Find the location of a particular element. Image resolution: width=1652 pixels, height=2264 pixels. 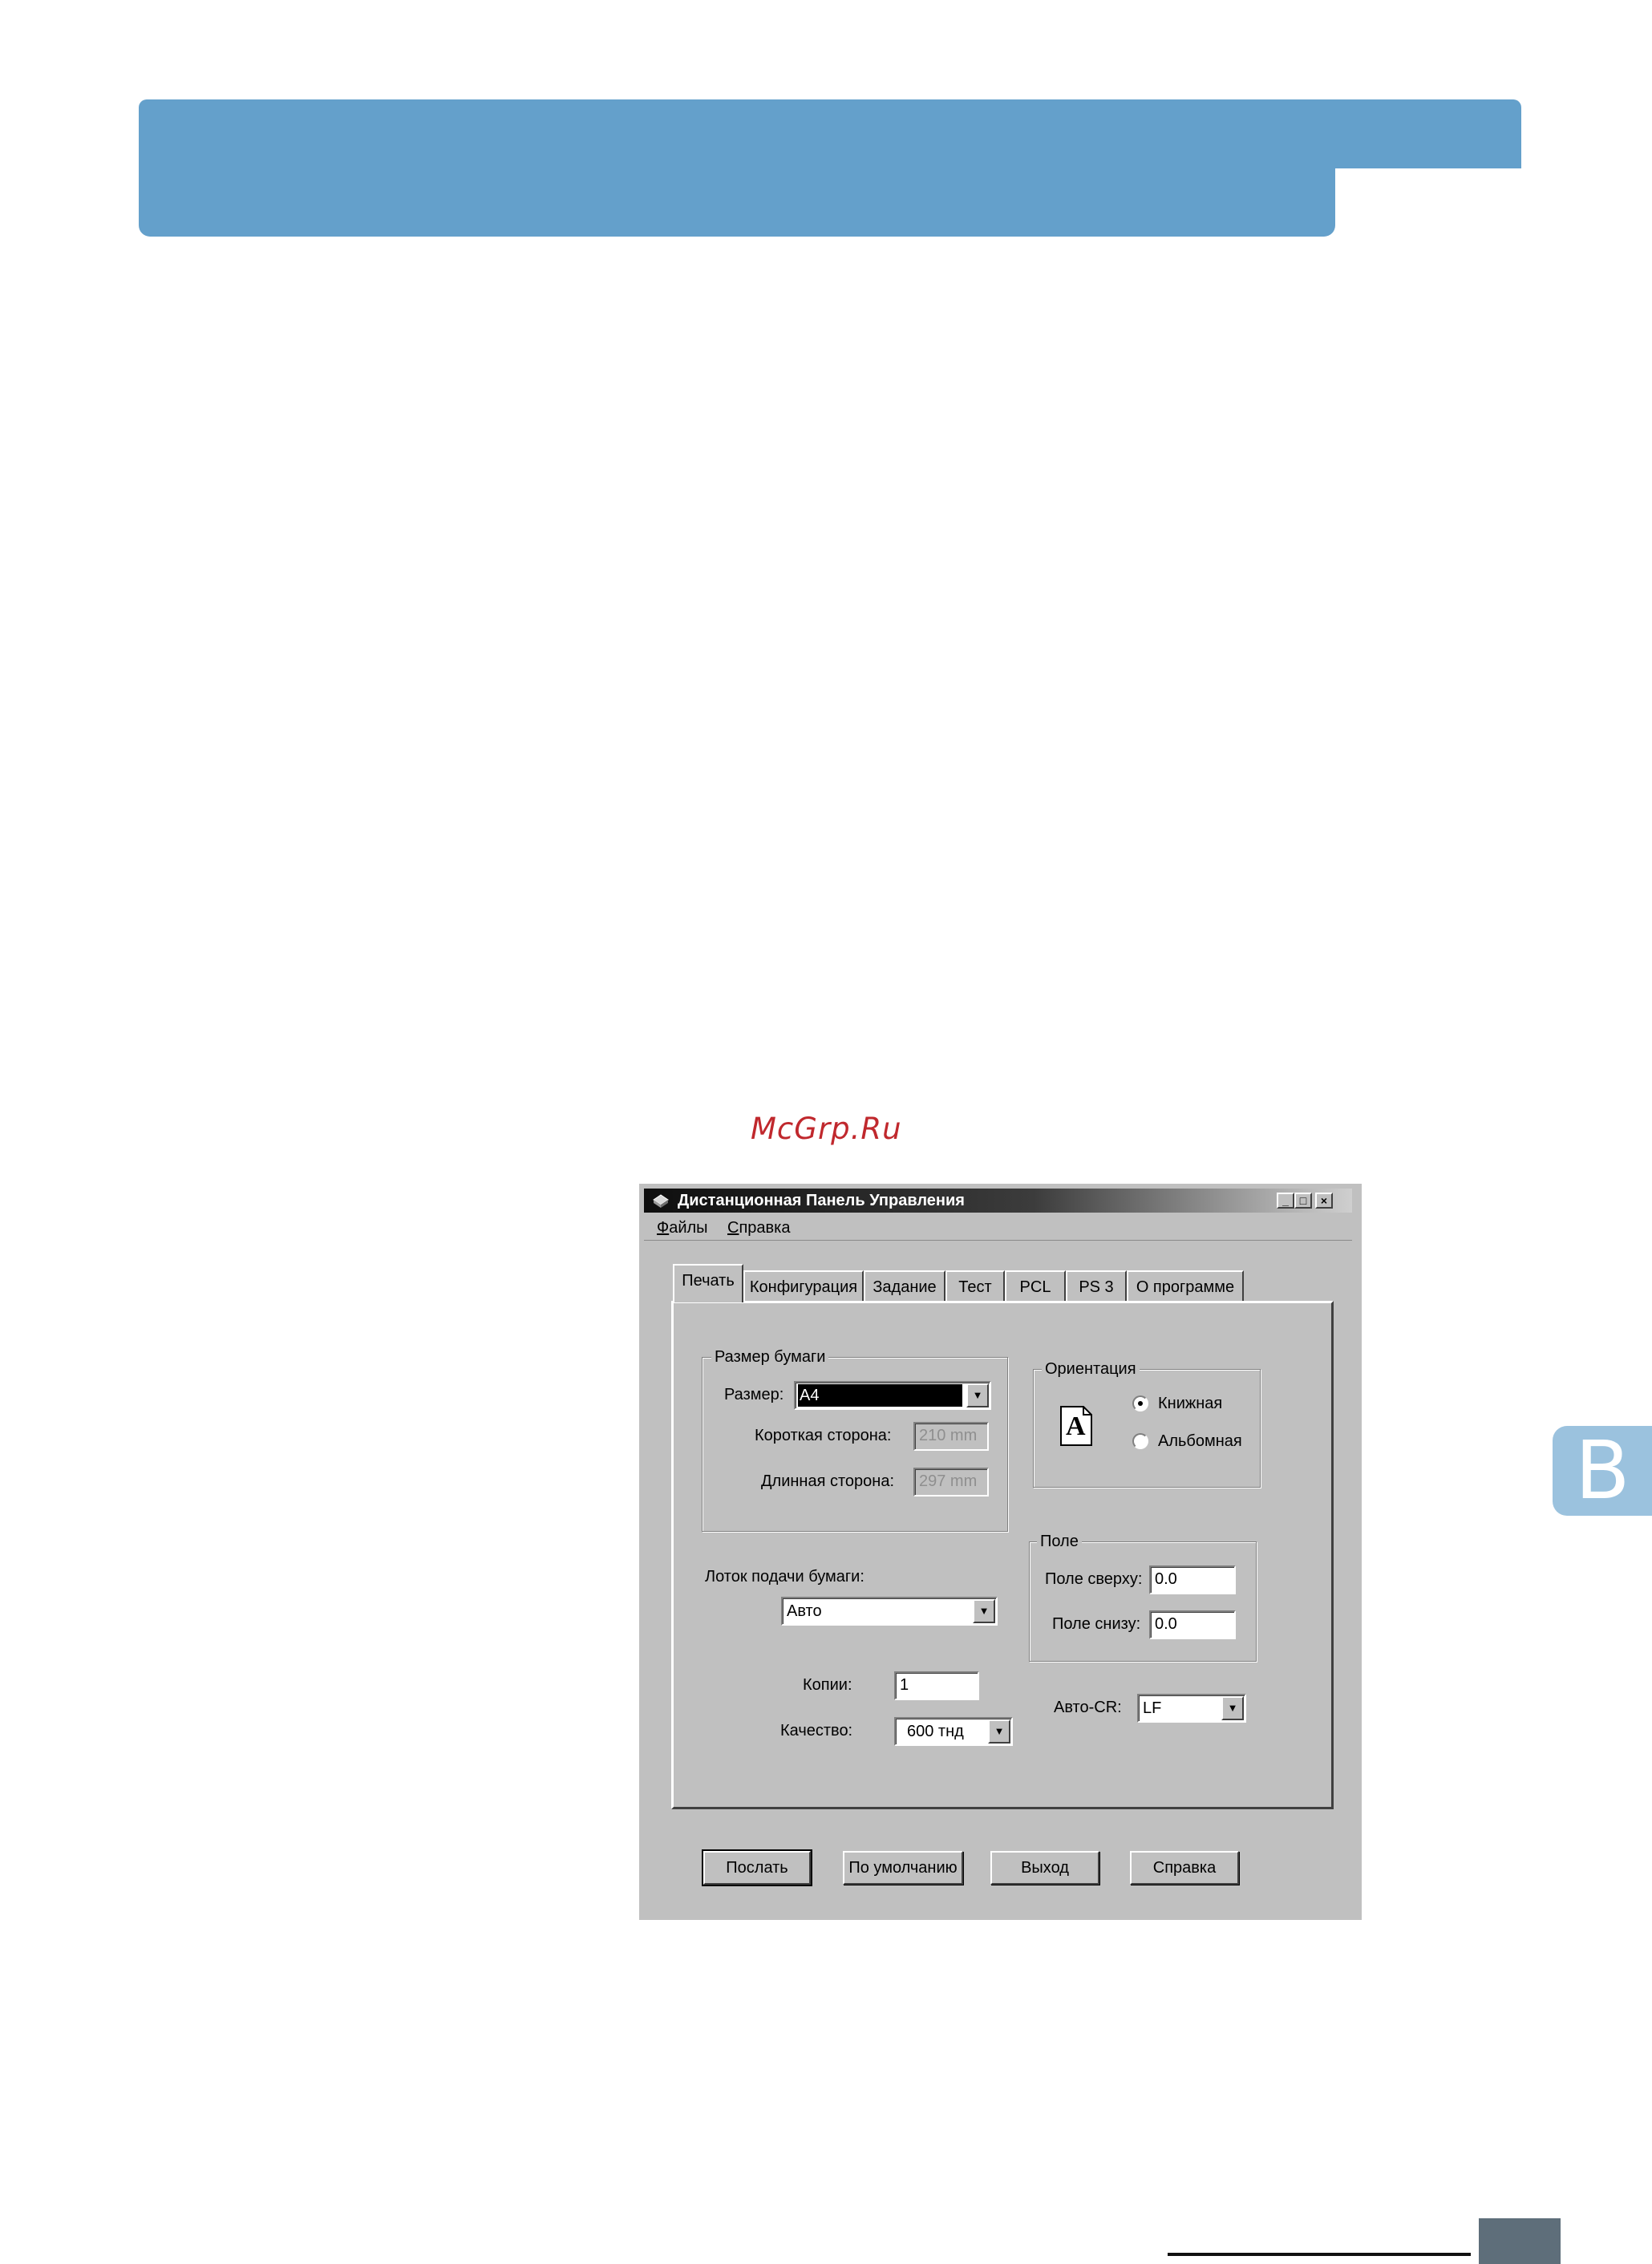

long-side-label: Длинная сторона: is located at coordinates (828, 1481).